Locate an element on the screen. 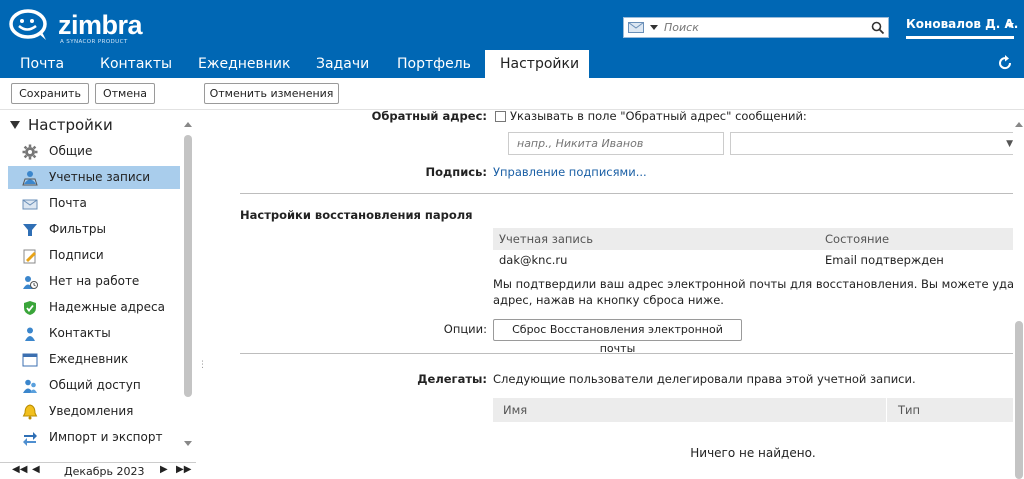  sidebar-item-label: Ежедневник is located at coordinates (89, 359).